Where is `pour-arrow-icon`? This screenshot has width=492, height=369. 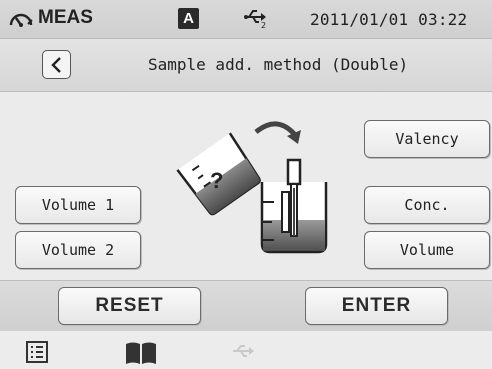 pour-arrow-icon is located at coordinates (276, 129).